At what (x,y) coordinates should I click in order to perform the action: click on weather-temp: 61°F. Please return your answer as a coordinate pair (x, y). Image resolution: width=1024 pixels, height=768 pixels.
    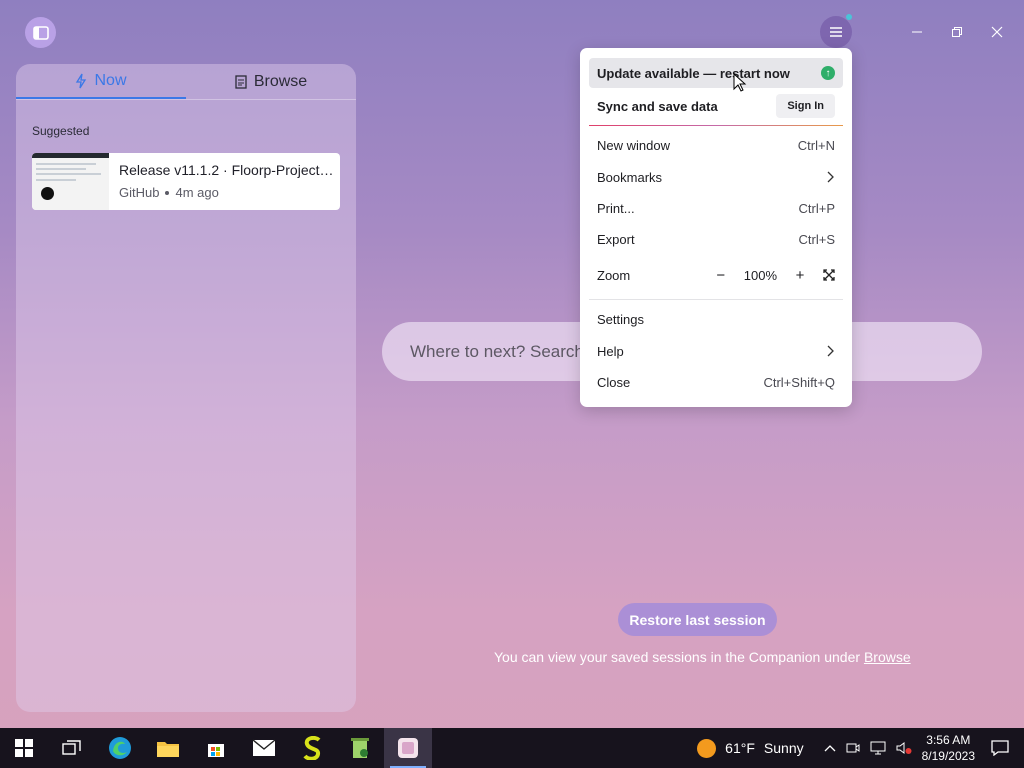
    Looking at the image, I should click on (740, 748).